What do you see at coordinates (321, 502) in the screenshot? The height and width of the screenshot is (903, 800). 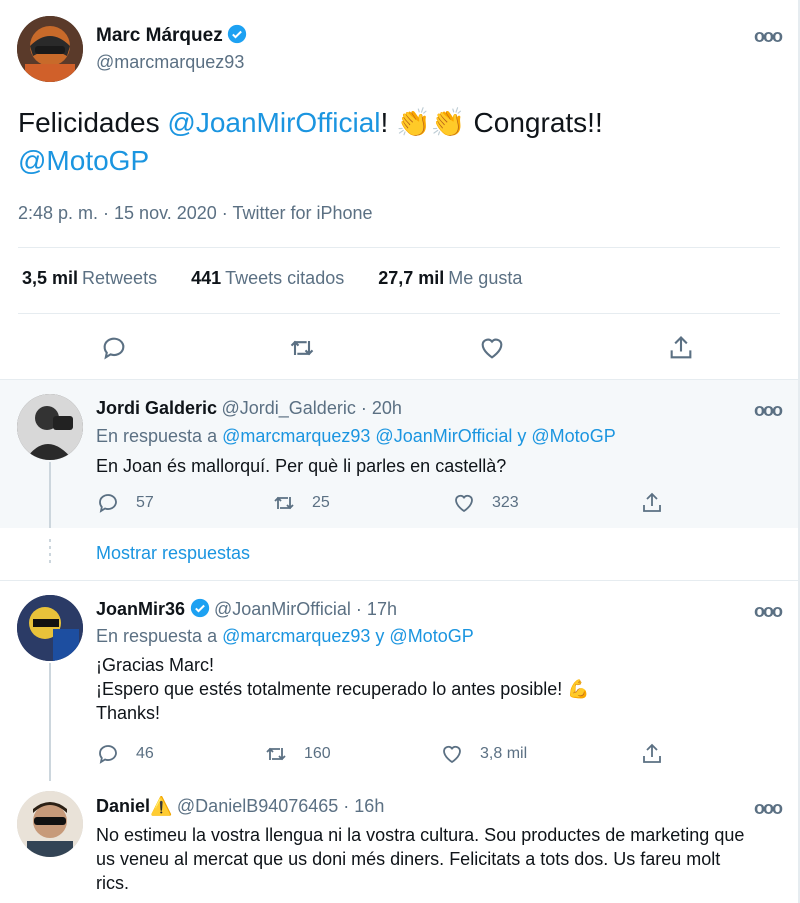 I see `retweet-count: 25` at bounding box center [321, 502].